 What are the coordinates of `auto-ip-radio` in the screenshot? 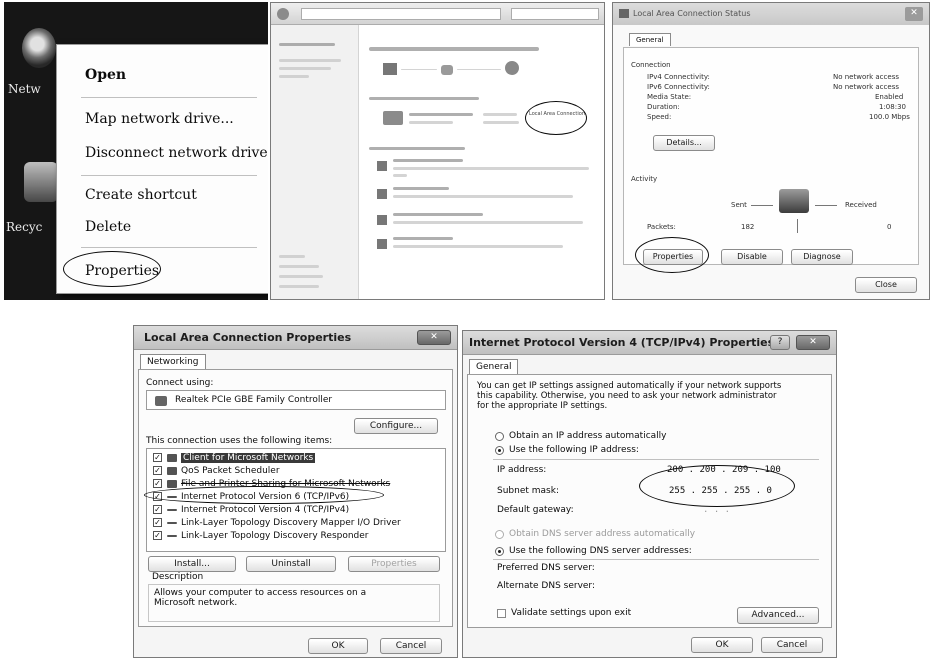 It's located at (499, 436).